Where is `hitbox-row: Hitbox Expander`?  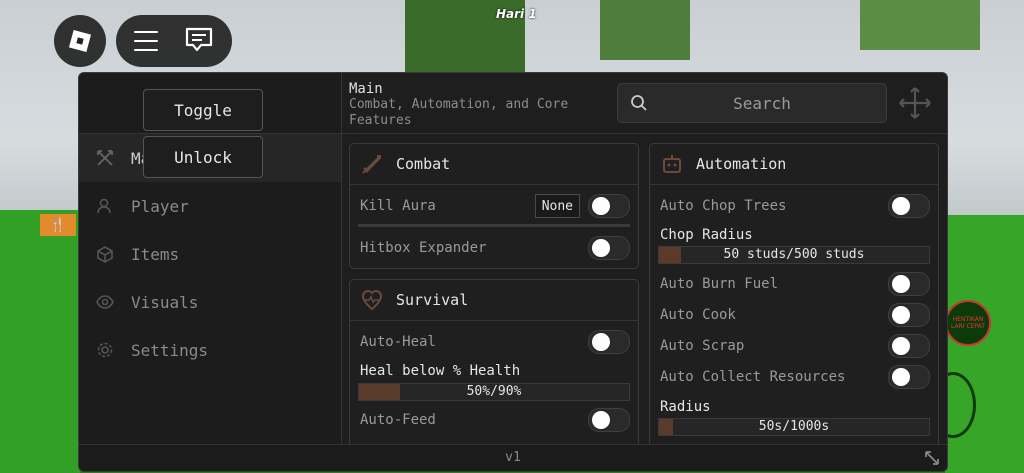
hitbox-row: Hitbox Expander is located at coordinates (495, 248).